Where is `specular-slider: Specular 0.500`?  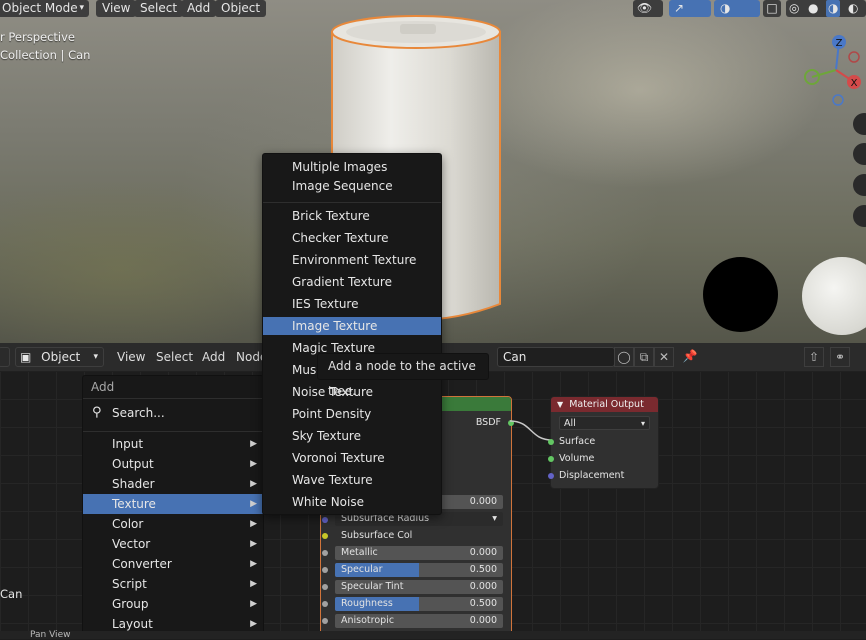 specular-slider: Specular 0.500 is located at coordinates (419, 570).